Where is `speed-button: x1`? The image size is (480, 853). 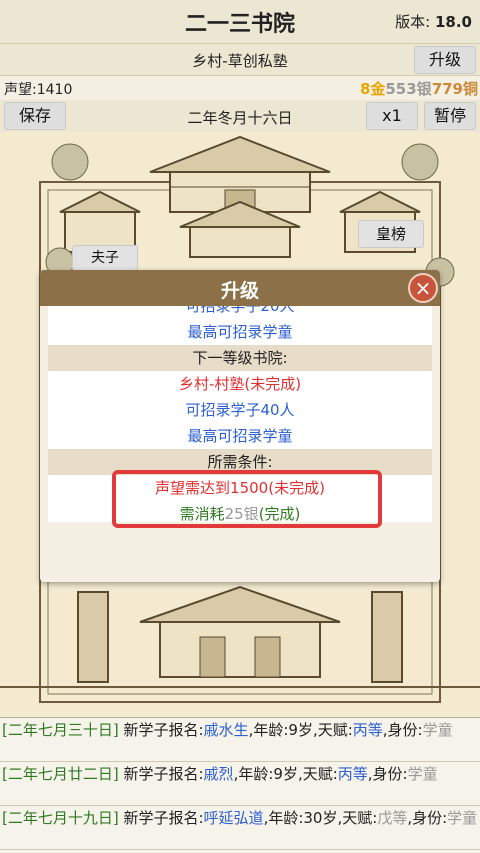
speed-button: x1 is located at coordinates (392, 116).